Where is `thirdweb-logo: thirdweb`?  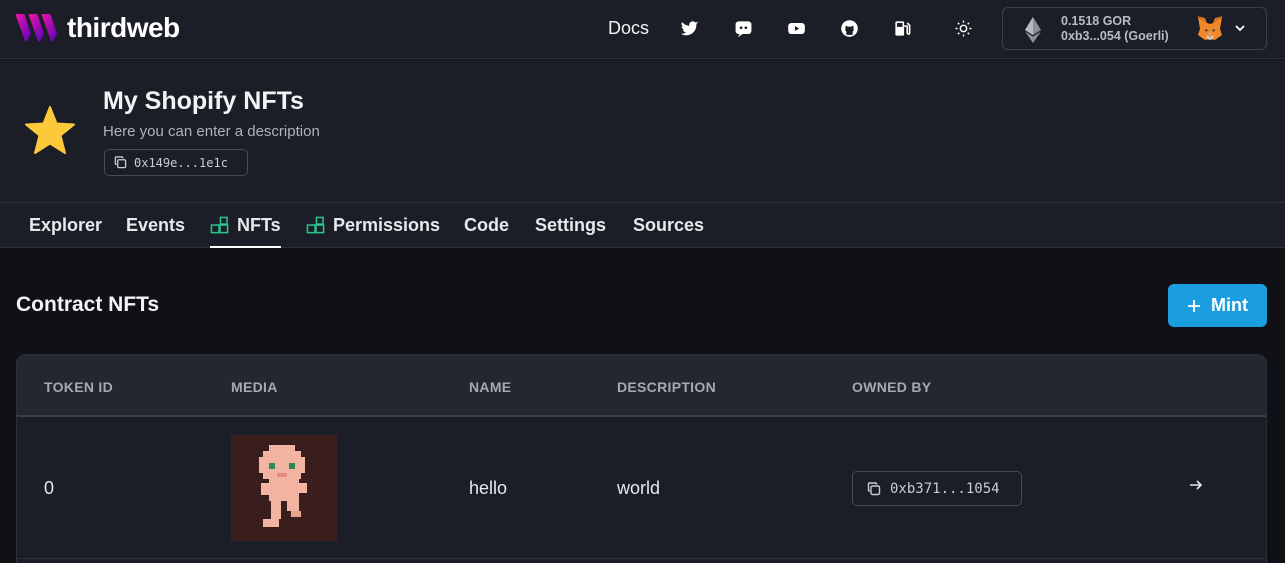
thirdweb-logo: thirdweb is located at coordinates (97, 28).